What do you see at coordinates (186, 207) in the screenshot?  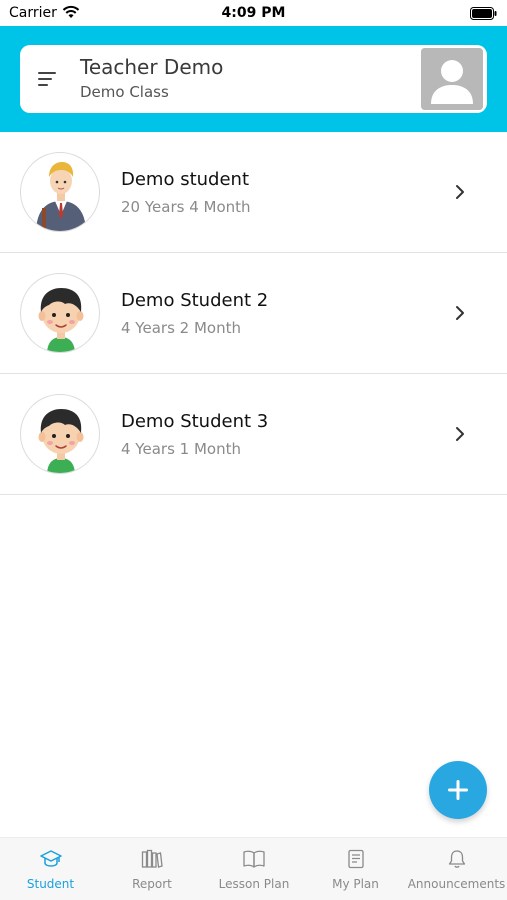 I see `student-age: 20 Years 4 Month` at bounding box center [186, 207].